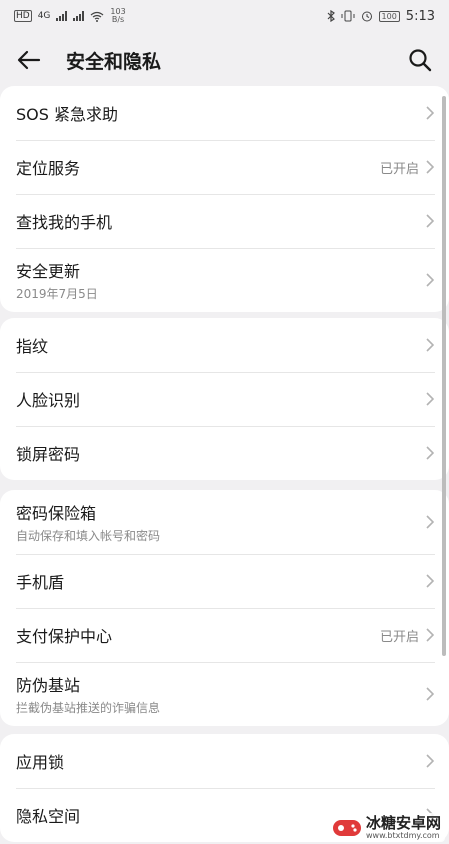 The image size is (449, 844). I want to click on scrollbar, so click(444, 376).